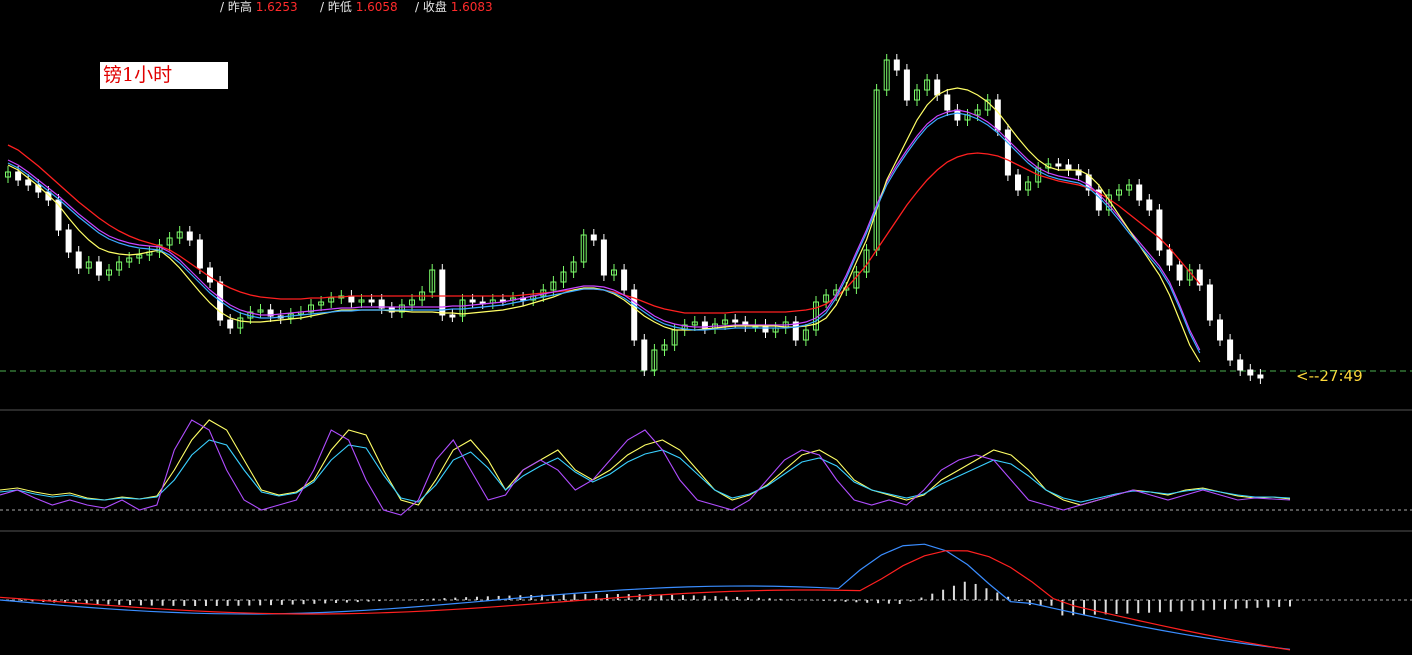  Describe the element at coordinates (645, 596) in the screenshot. I see `macd-line` at that location.